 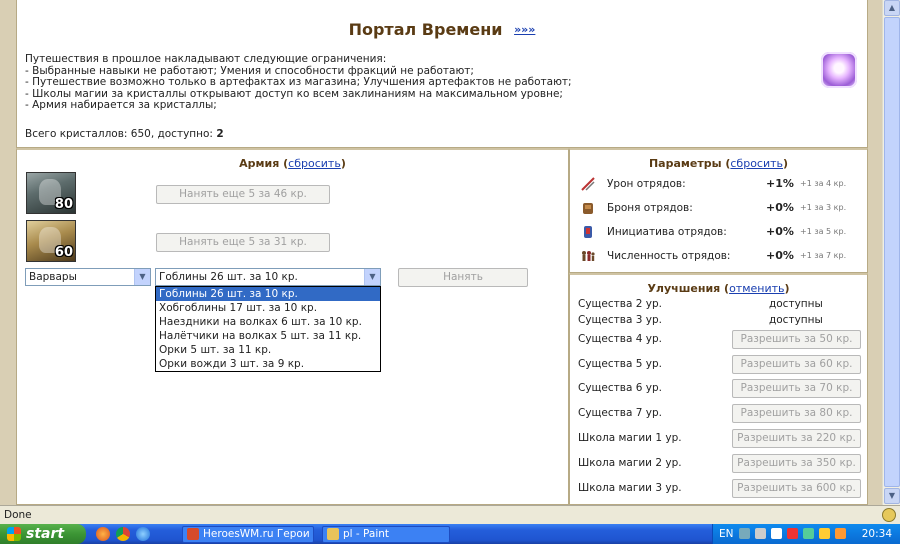 What do you see at coordinates (63, 252) in the screenshot?
I see `unit-count: 60` at bounding box center [63, 252].